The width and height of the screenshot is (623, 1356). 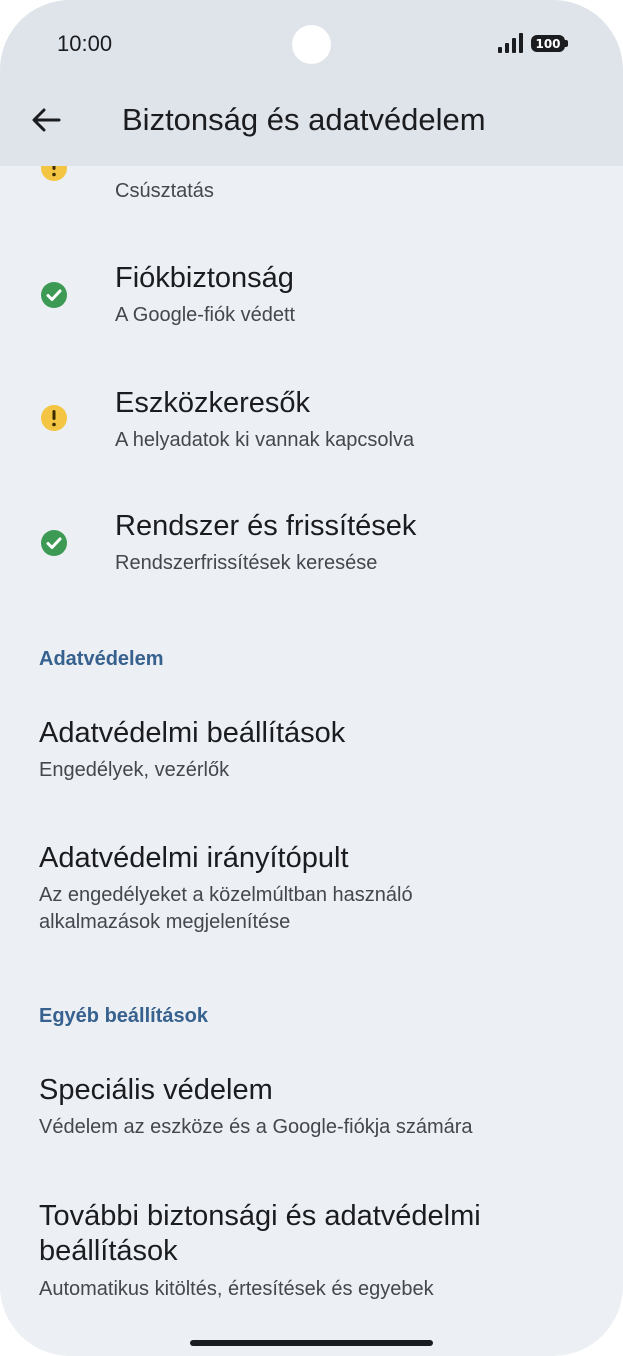 I want to click on page-title: Biztonság és adatvédelem, so click(x=304, y=119).